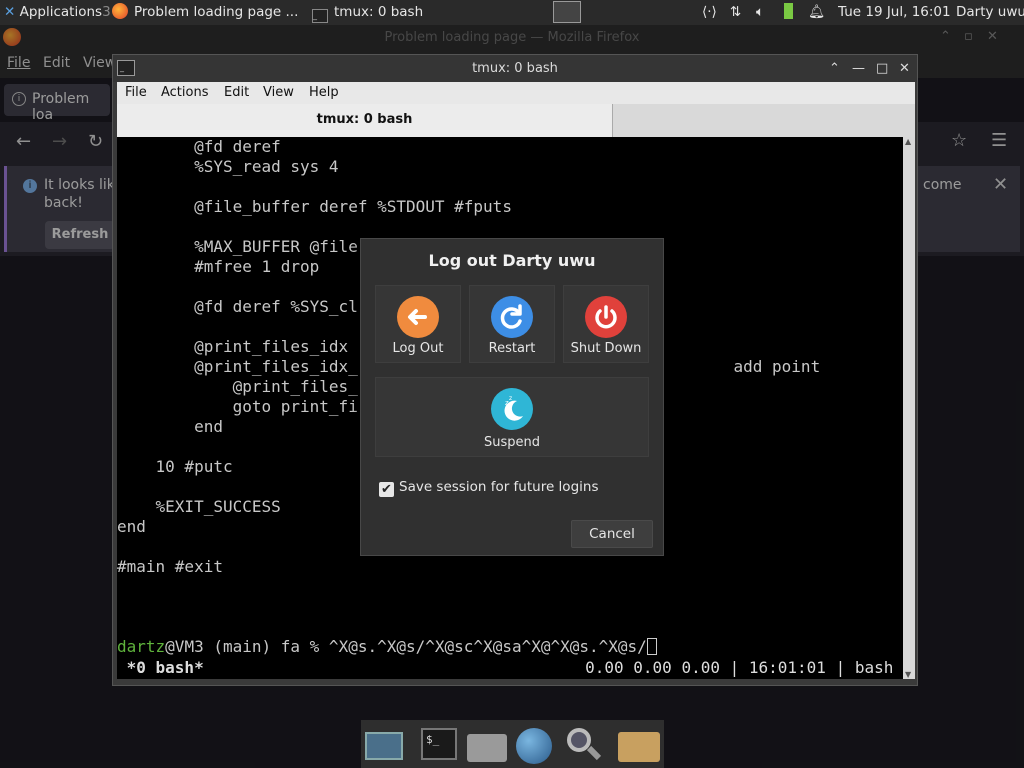 The height and width of the screenshot is (768, 1024). What do you see at coordinates (512, 348) in the screenshot?
I see `restart-label: Restart` at bounding box center [512, 348].